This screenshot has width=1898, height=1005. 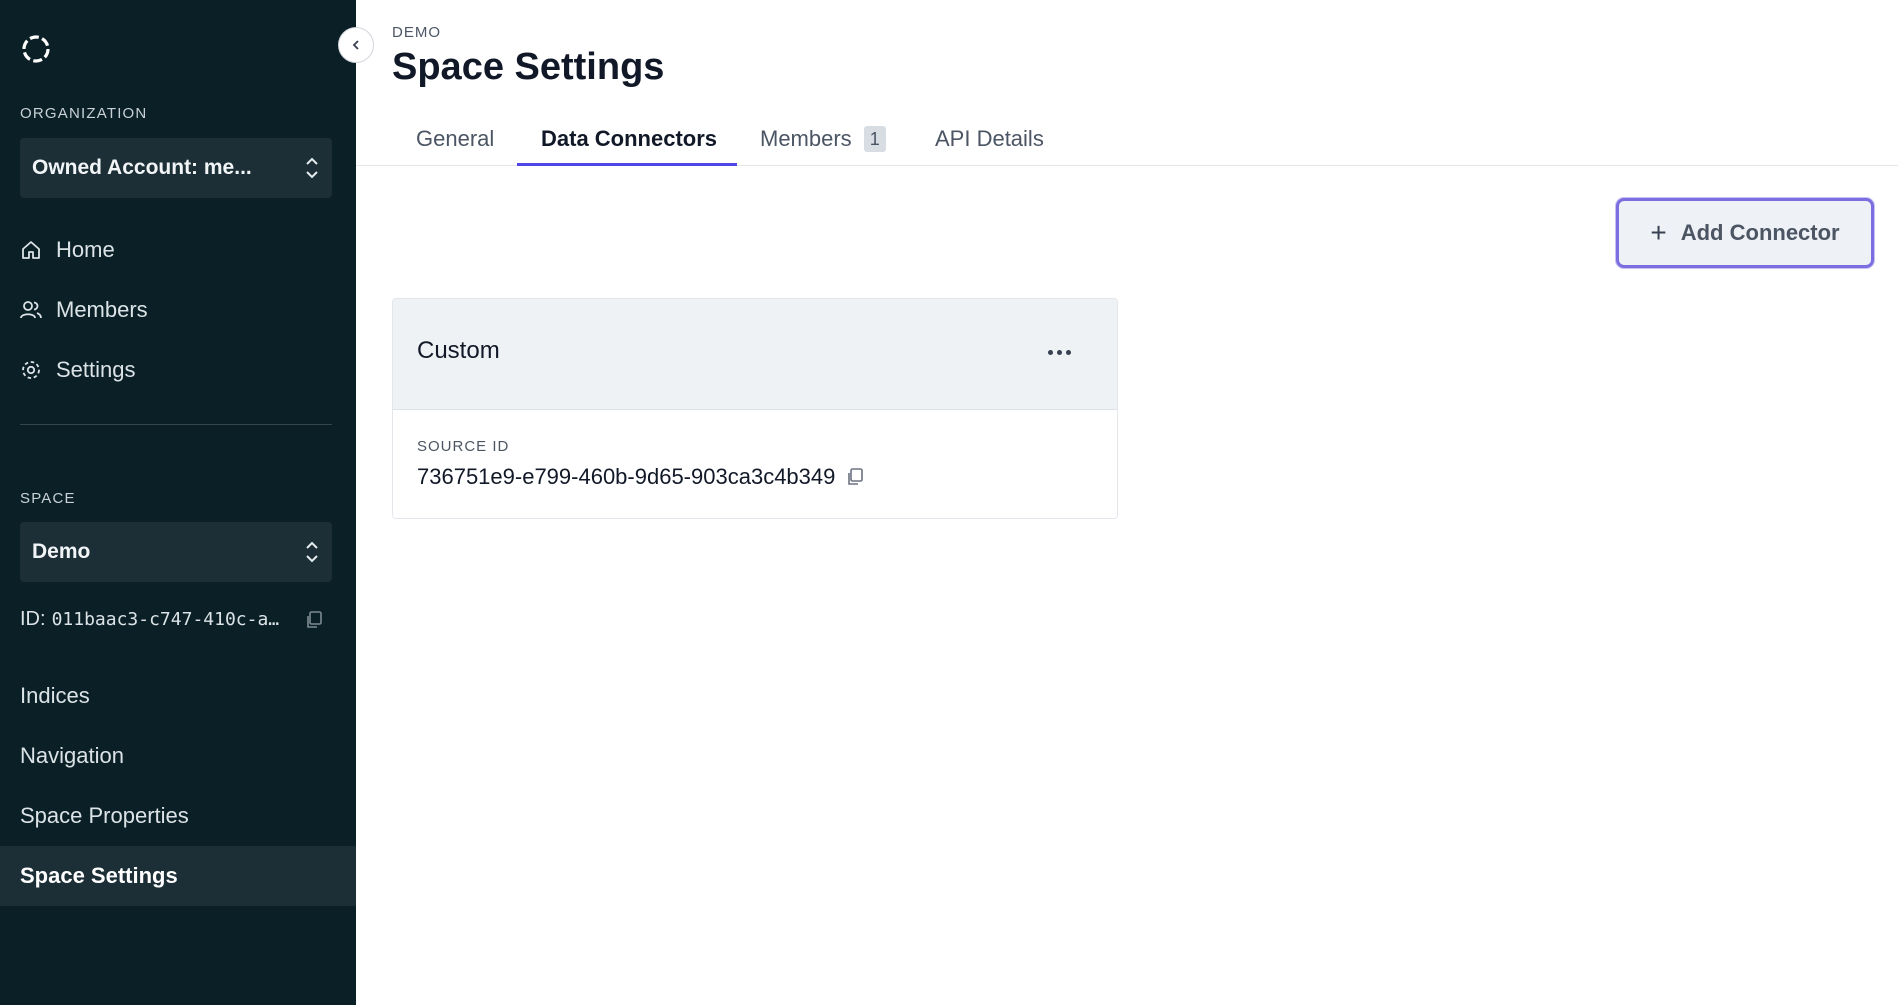 I want to click on source-id-label: SOURCE ID, so click(x=463, y=446).